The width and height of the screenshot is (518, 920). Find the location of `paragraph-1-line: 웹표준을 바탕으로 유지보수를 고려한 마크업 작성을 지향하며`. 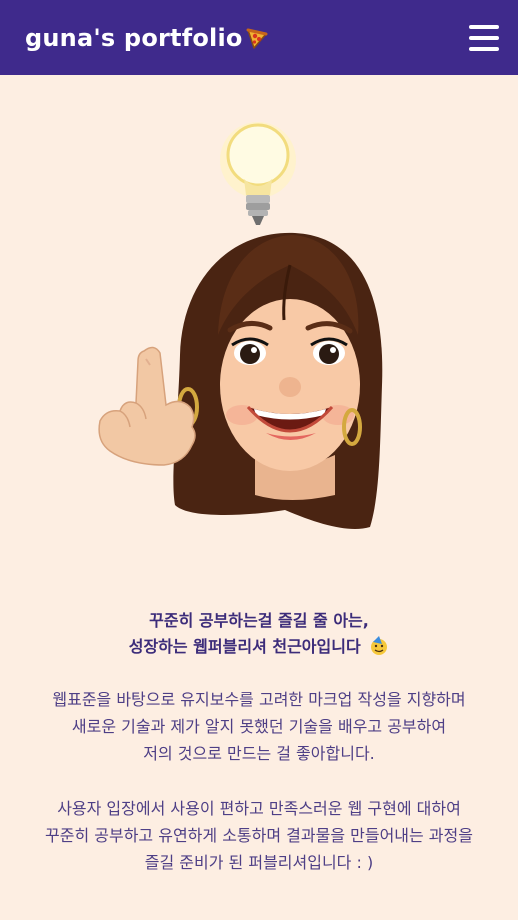

paragraph-1-line: 웹표준을 바탕으로 유지보수를 고려한 마크업 작성을 지향하며 is located at coordinates (259, 699).